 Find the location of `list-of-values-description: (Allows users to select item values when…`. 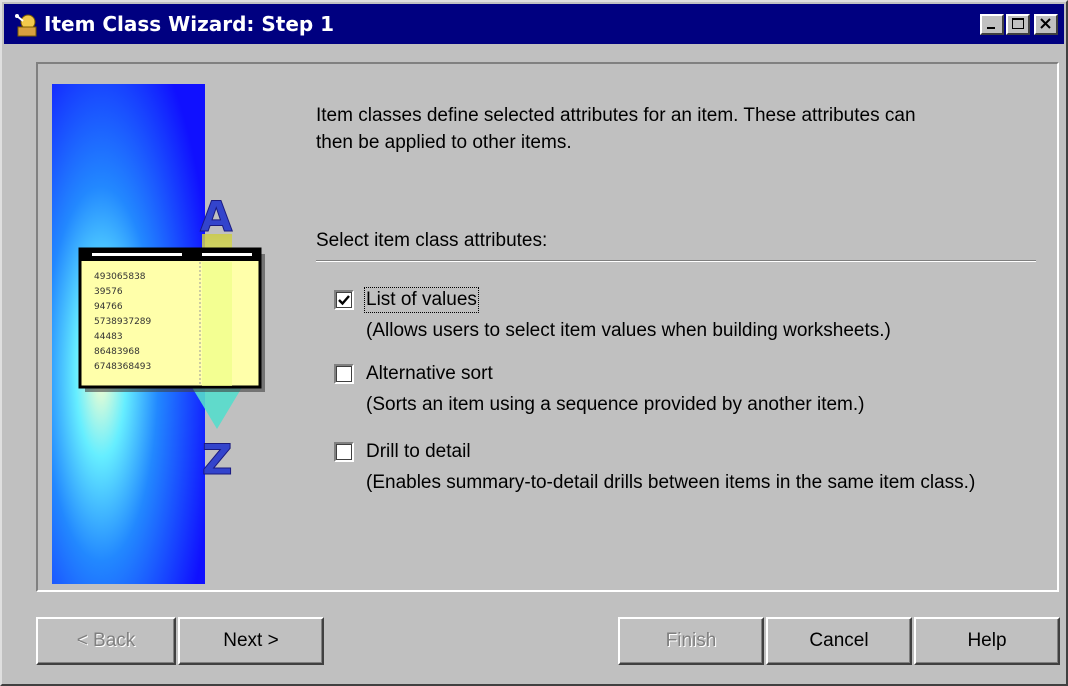

list-of-values-description: (Allows users to select item values when… is located at coordinates (628, 330).